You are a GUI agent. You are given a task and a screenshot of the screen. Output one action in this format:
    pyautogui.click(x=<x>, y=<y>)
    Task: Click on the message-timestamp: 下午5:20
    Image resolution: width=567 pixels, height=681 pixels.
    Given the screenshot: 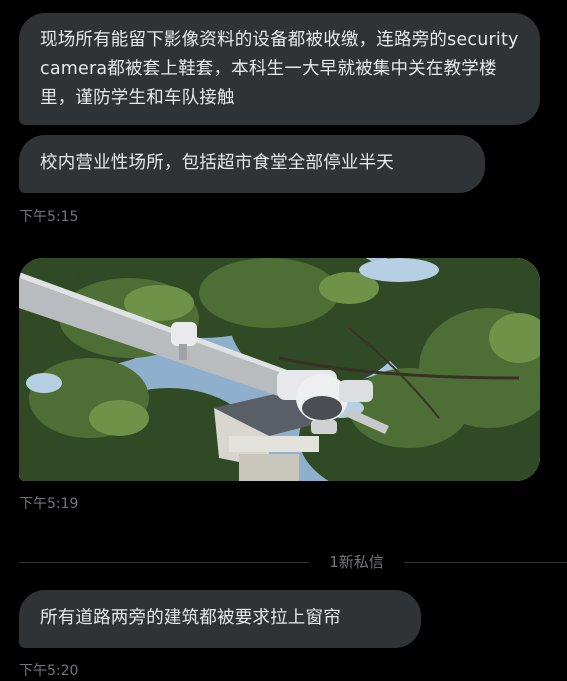 What is the action you would take?
    pyautogui.click(x=49, y=671)
    